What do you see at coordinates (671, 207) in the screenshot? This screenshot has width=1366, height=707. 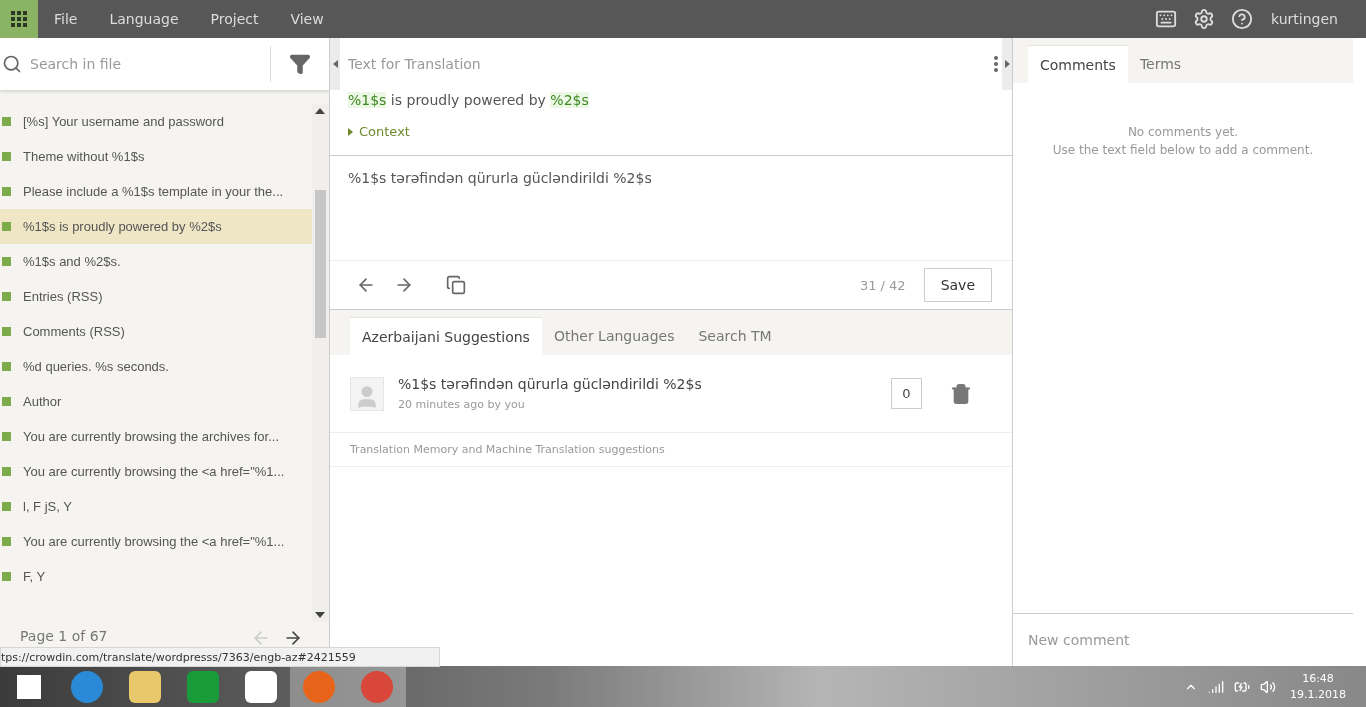 I see `translation-field: %1$s tərəfindən qürurla gücləndirildi %2$s` at bounding box center [671, 207].